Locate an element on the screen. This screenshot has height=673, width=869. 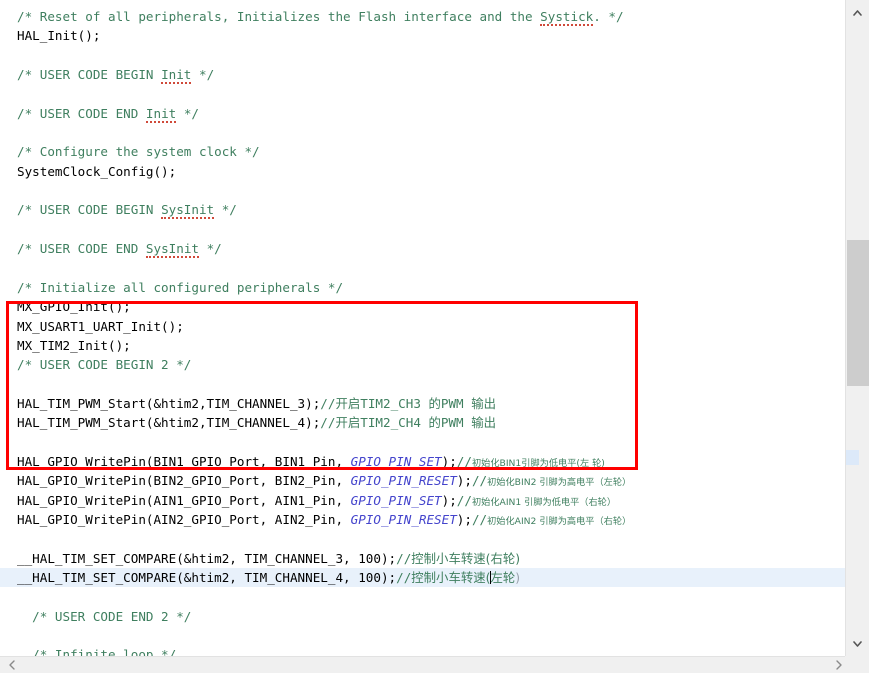
code-token: HAL_TIM_PWM_Start(&htim2,TIM_CHANNEL_4); is located at coordinates (169, 423).